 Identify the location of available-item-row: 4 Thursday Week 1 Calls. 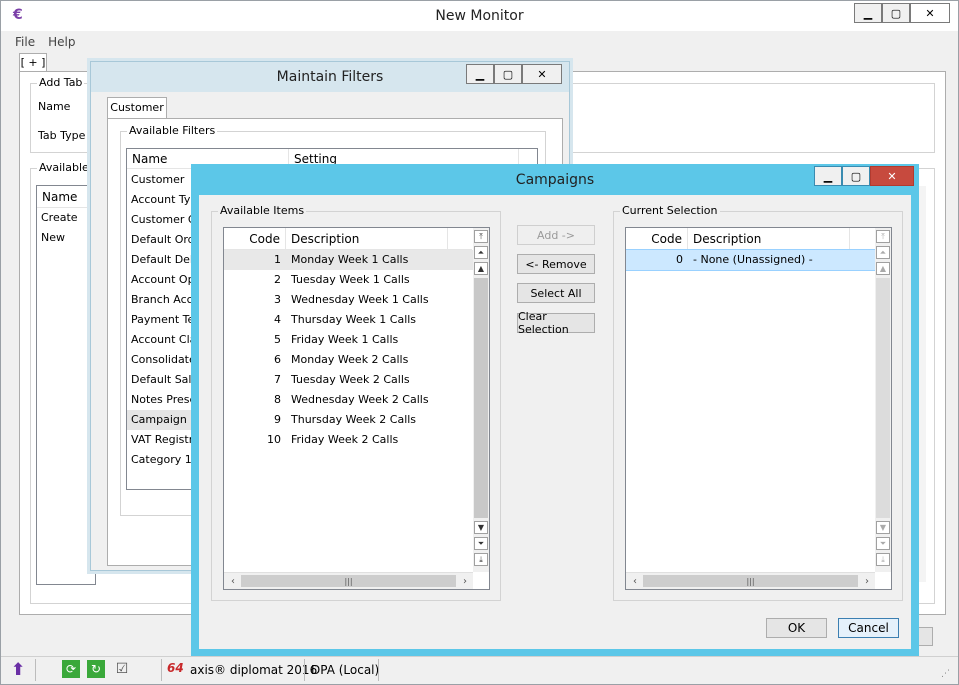
(348, 320).